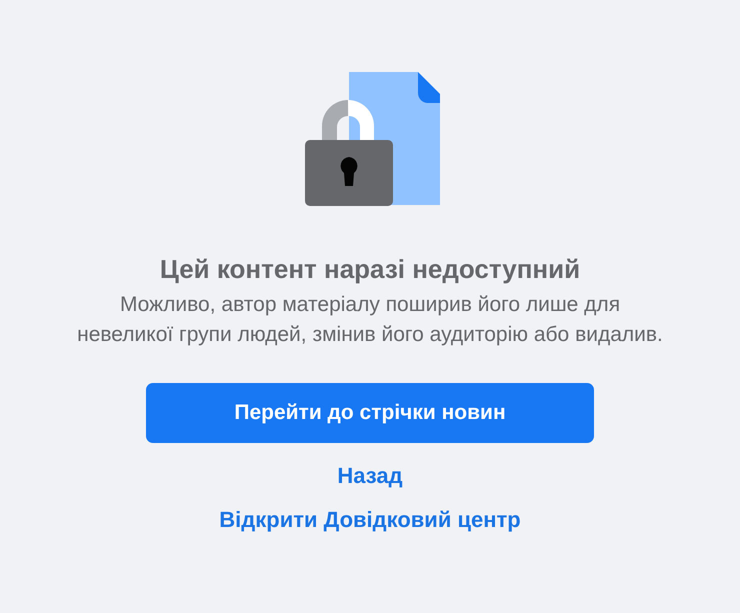  Describe the element at coordinates (370, 413) in the screenshot. I see `news-feed-button: Перейти до стрічки новин` at that location.